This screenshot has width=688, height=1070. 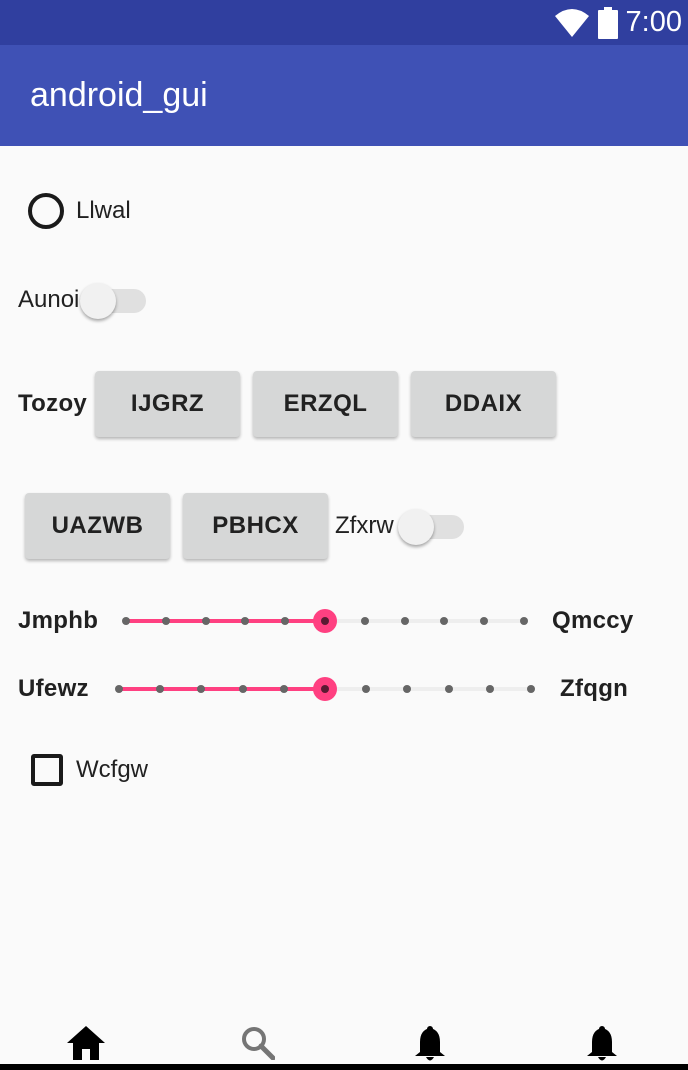 I want to click on slider-ufewz-zfqgn, so click(x=325, y=689).